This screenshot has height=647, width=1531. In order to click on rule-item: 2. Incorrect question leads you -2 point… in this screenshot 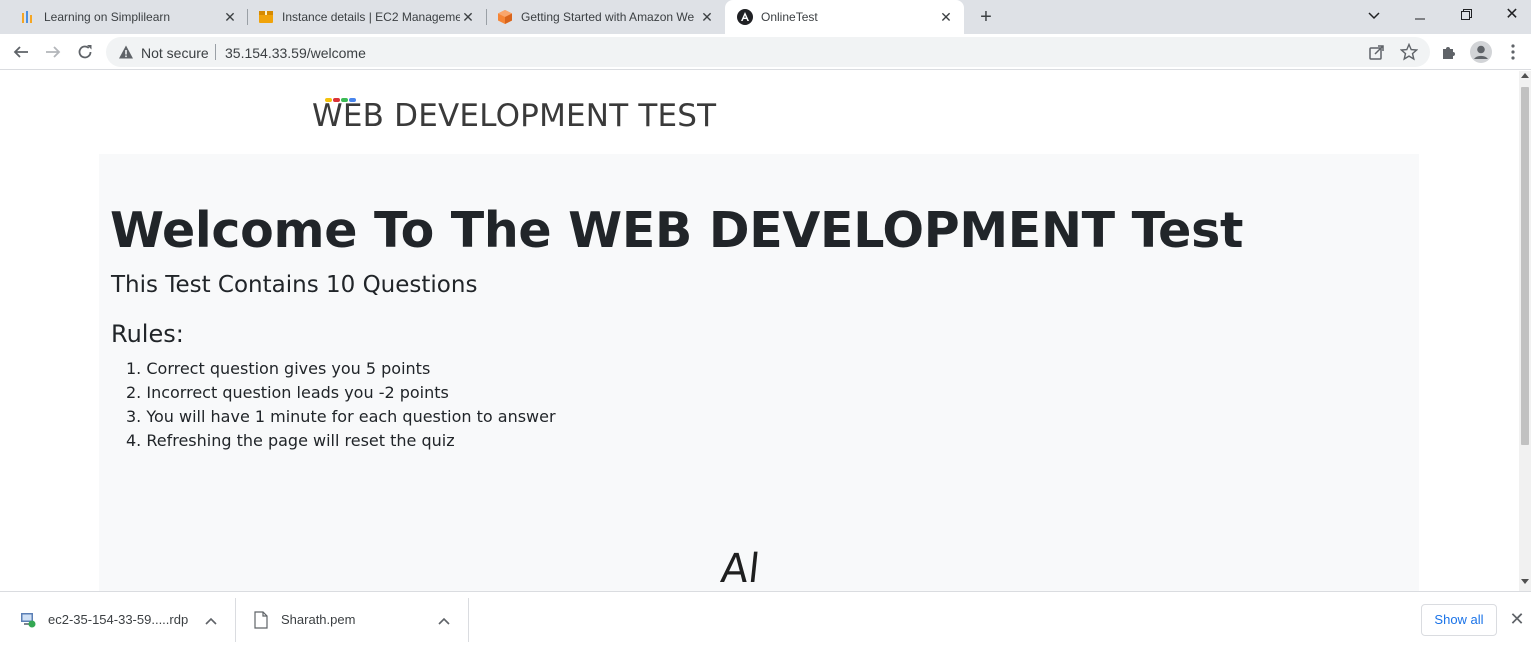, I will do `click(287, 392)`.